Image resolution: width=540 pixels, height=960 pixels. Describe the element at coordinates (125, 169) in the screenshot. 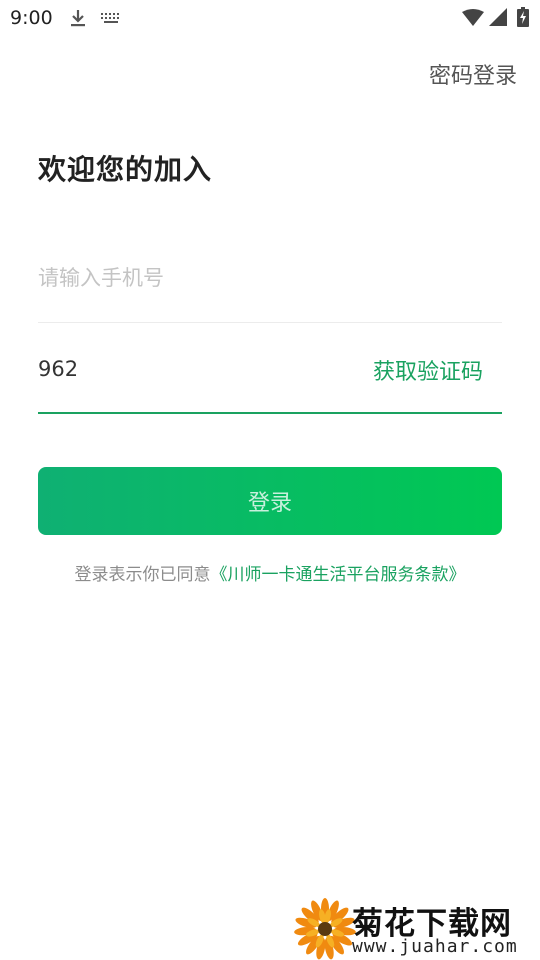

I see `page-title: 欢迎您的加入` at that location.